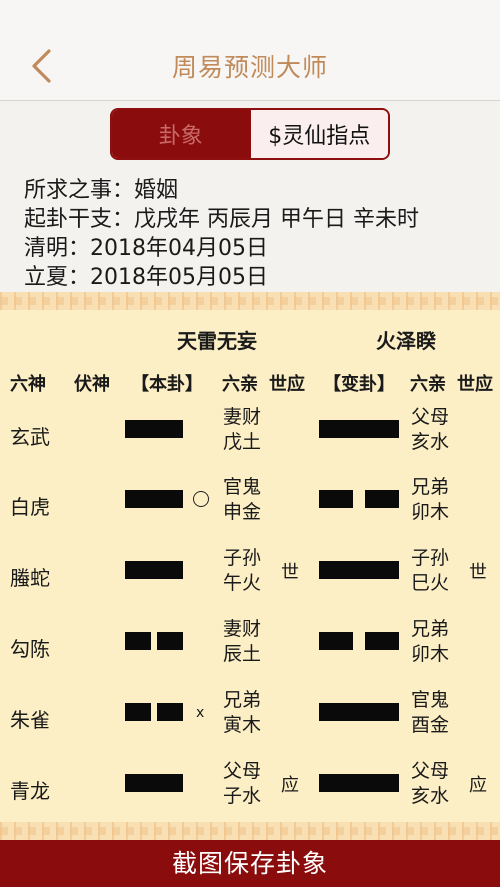 This screenshot has width=500, height=887. Describe the element at coordinates (250, 50) in the screenshot. I see `nav-bar: 周易预测大师` at that location.